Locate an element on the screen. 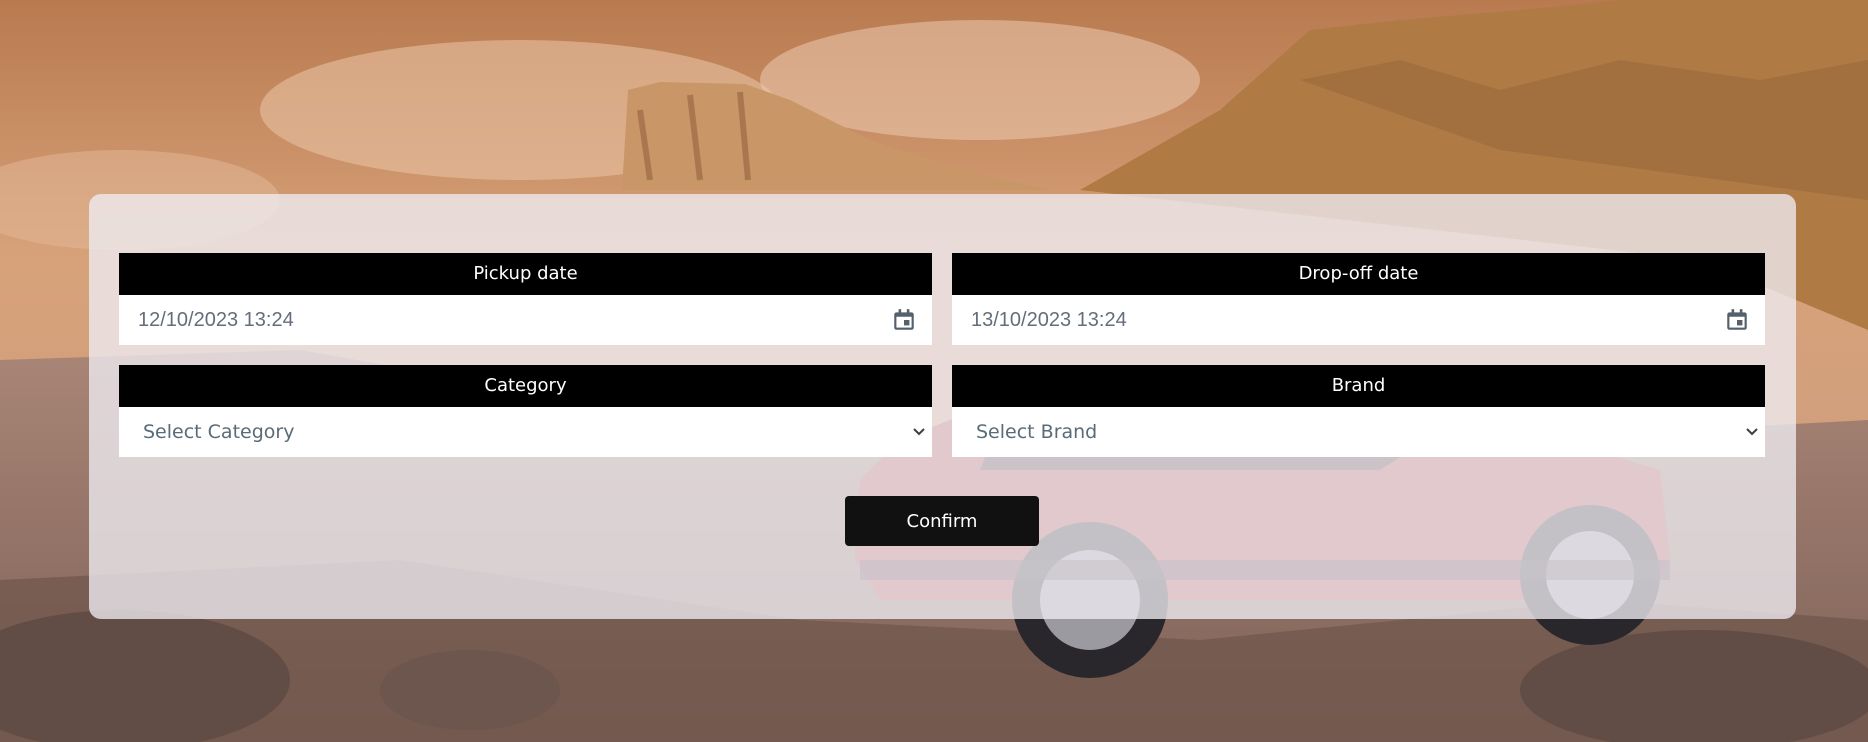 The image size is (1868, 742). category-select: Select Category is located at coordinates (525, 432).